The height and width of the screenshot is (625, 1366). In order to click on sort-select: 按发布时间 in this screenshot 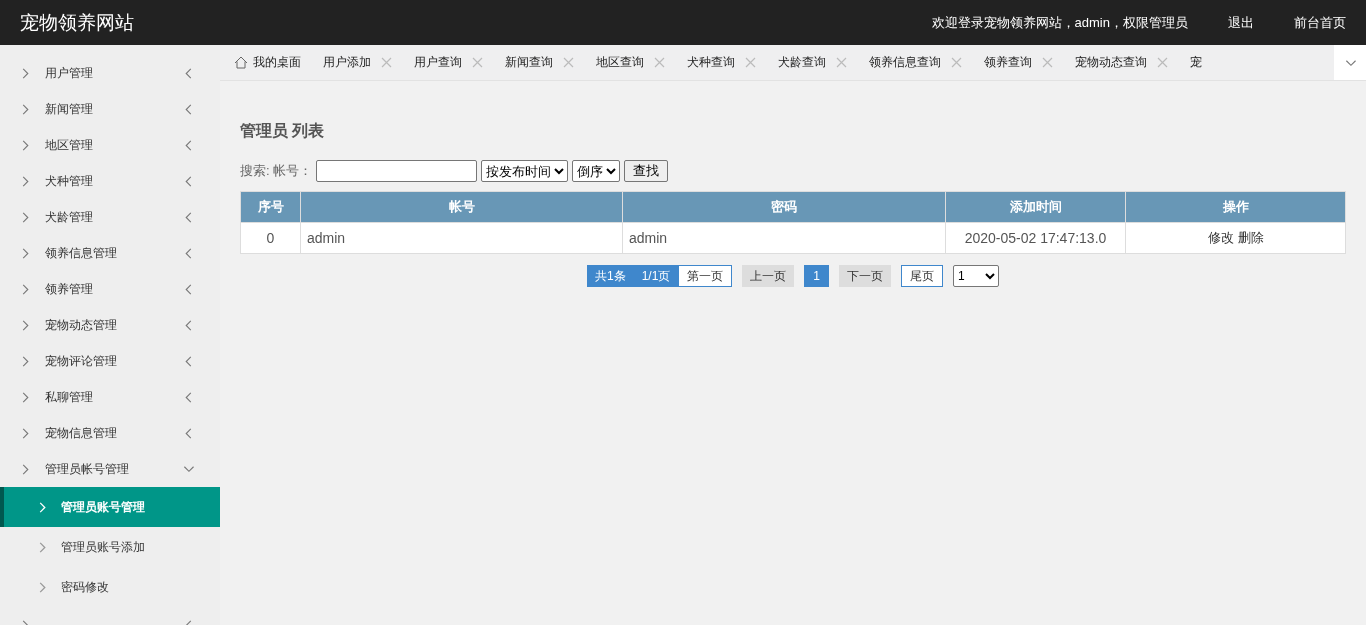, I will do `click(525, 171)`.